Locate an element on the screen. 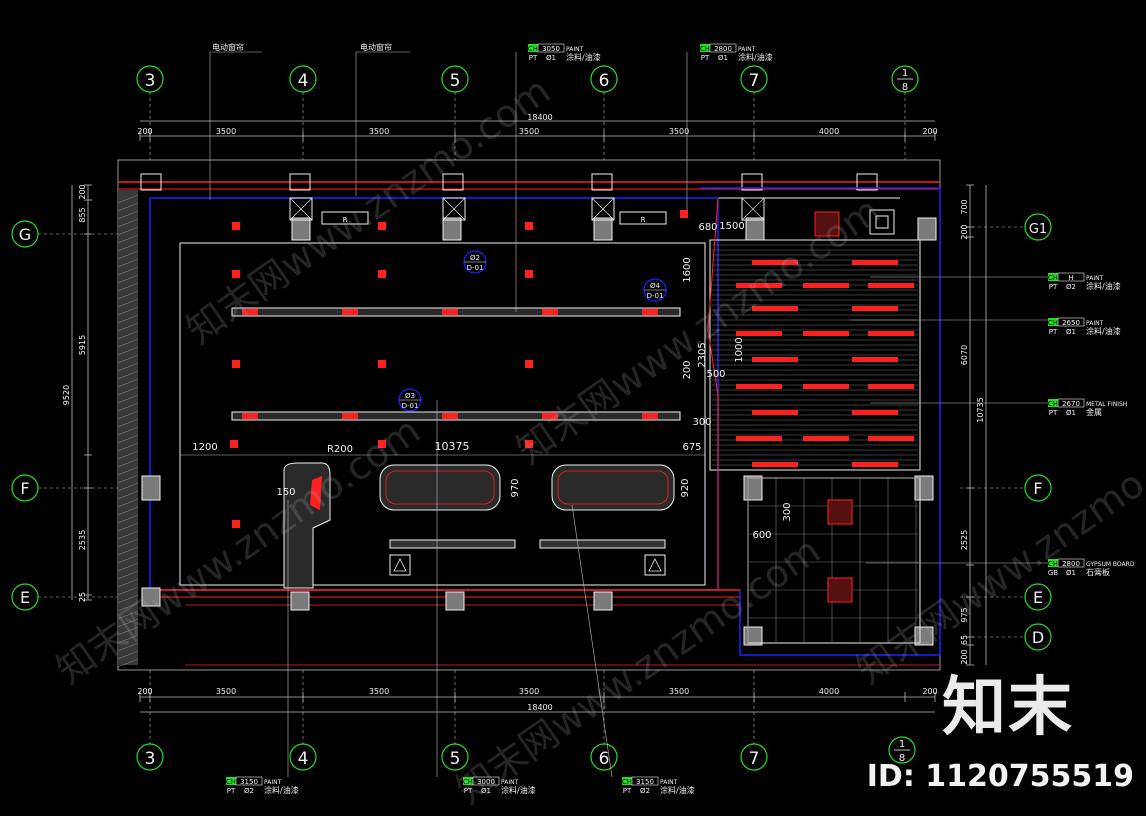 This screenshot has width=1146, height=816. interior-dimension-label: 300 is located at coordinates (701, 422).